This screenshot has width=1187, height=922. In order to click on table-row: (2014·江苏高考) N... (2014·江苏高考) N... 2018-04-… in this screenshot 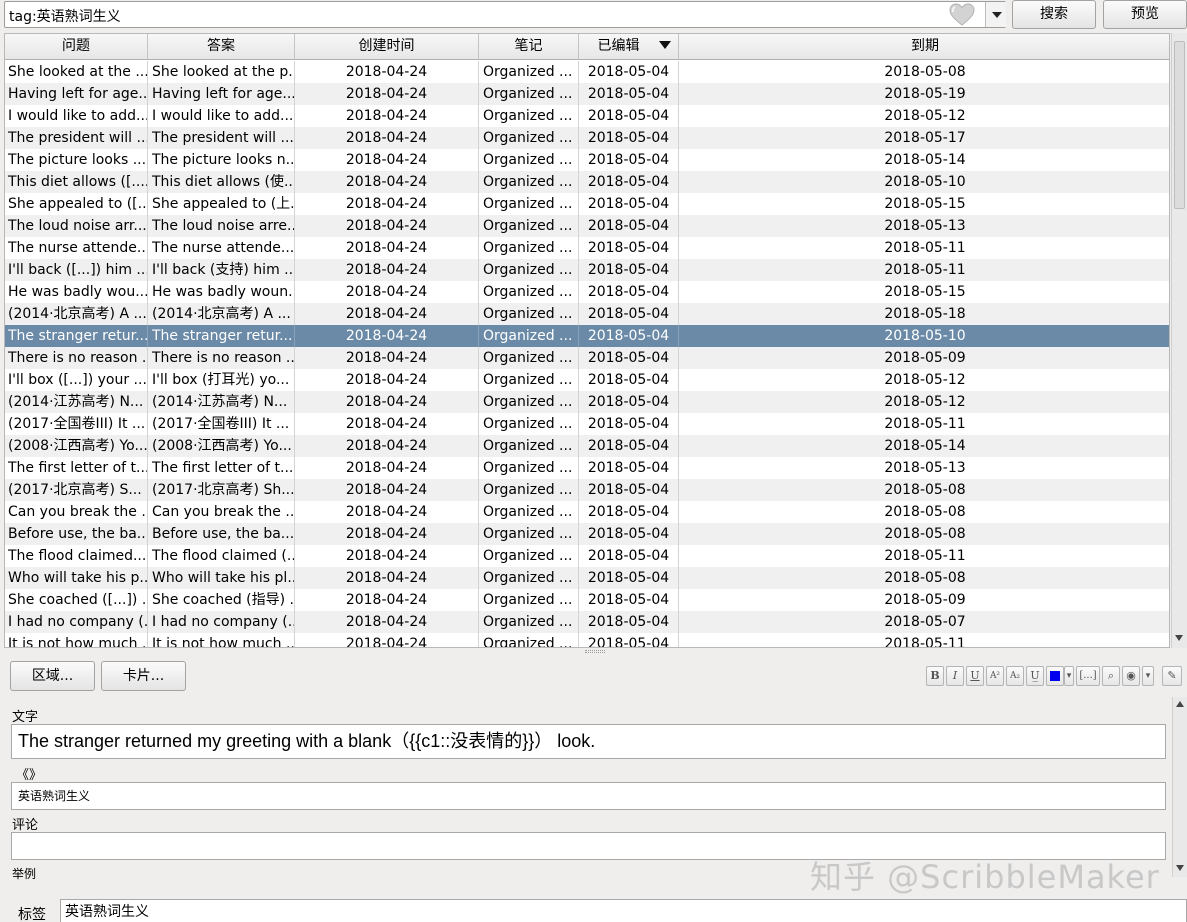, I will do `click(587, 402)`.